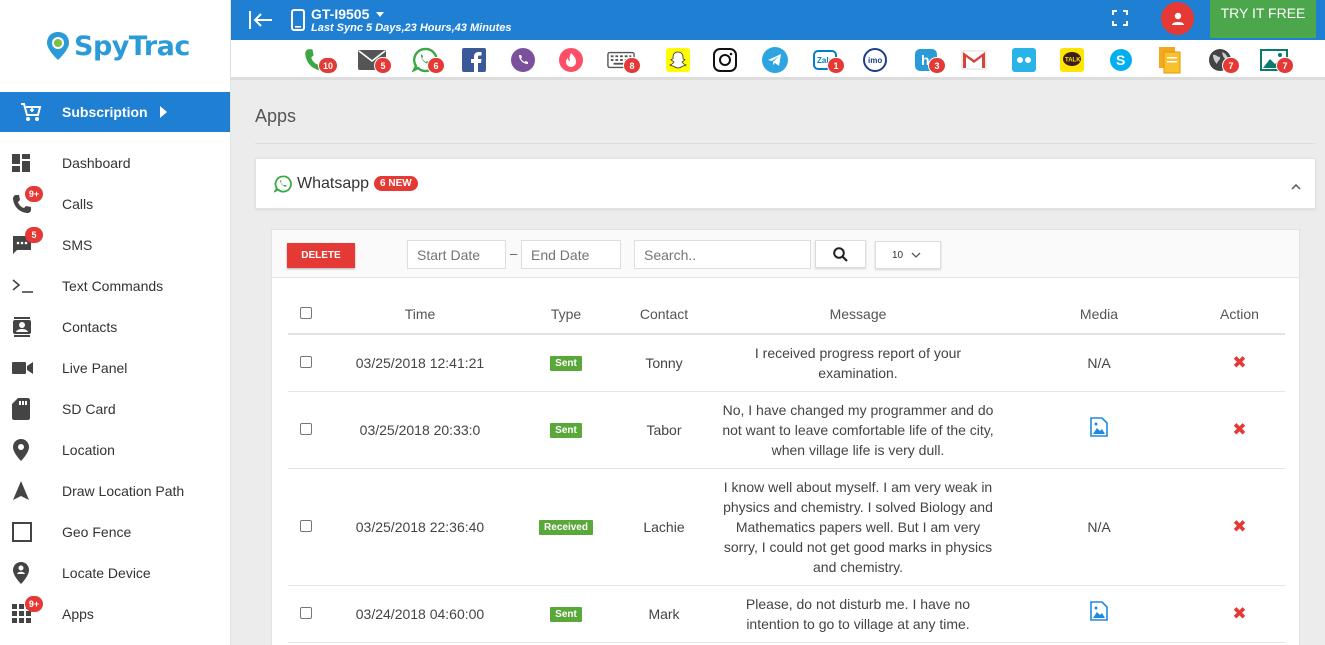 The height and width of the screenshot is (645, 1325). I want to click on appbar-gmail, so click(974, 60).